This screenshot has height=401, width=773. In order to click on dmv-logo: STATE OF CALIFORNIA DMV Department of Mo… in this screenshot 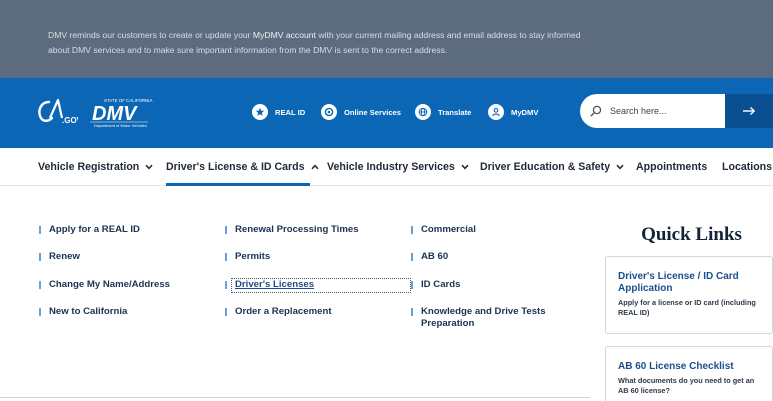, I will do `click(124, 112)`.